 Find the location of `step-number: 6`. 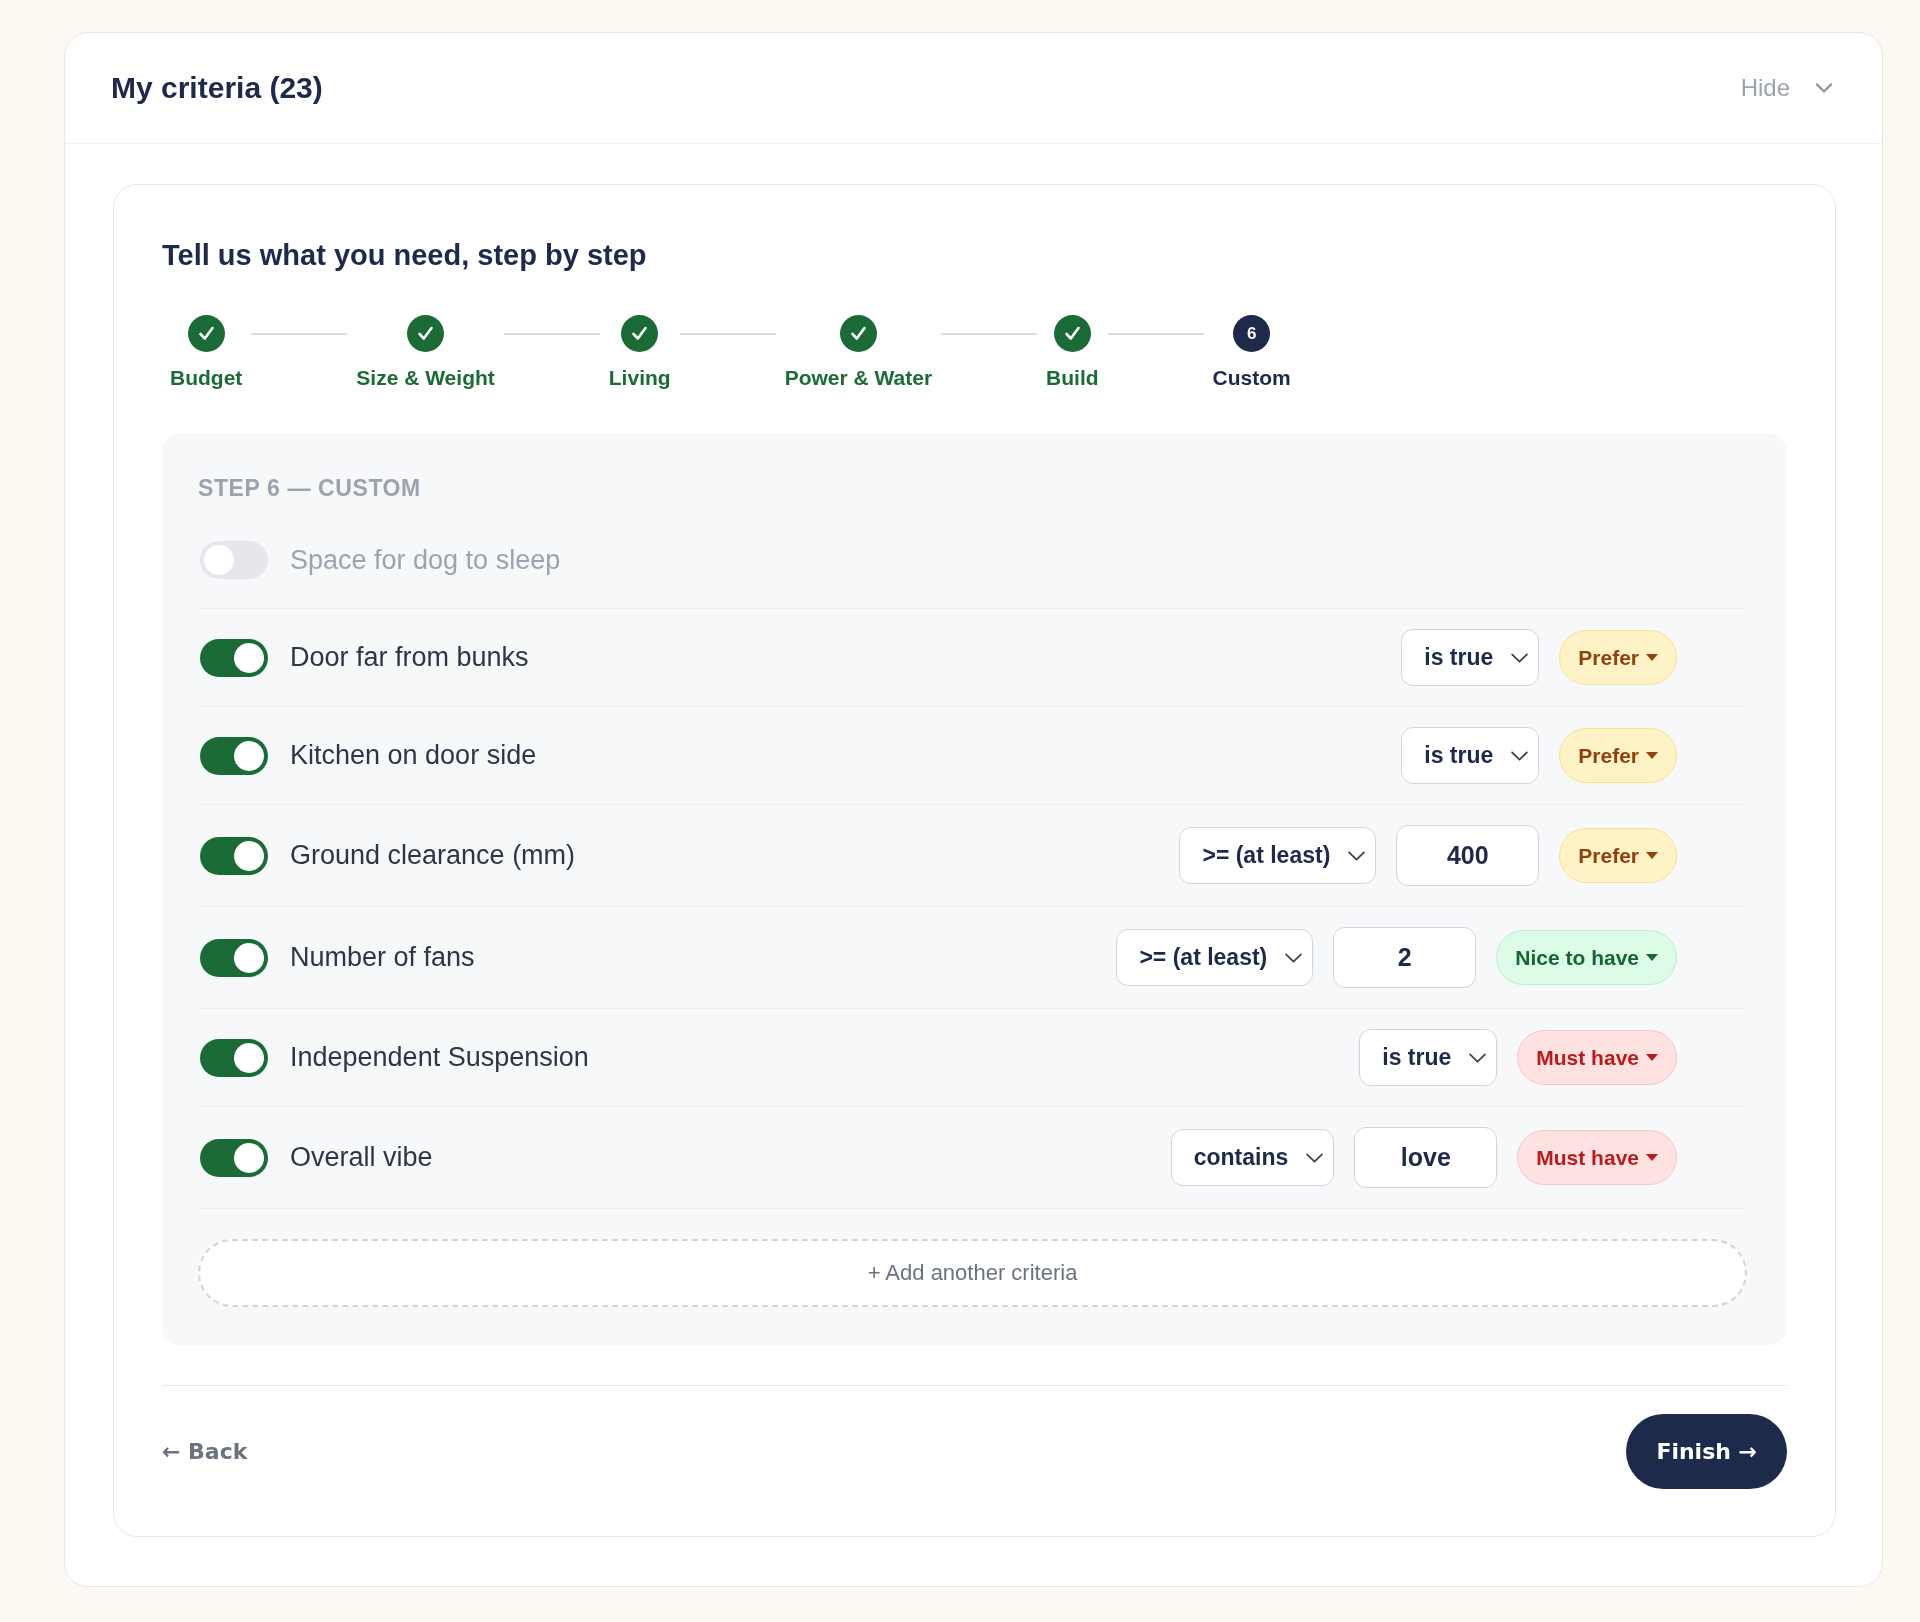

step-number: 6 is located at coordinates (1252, 333).